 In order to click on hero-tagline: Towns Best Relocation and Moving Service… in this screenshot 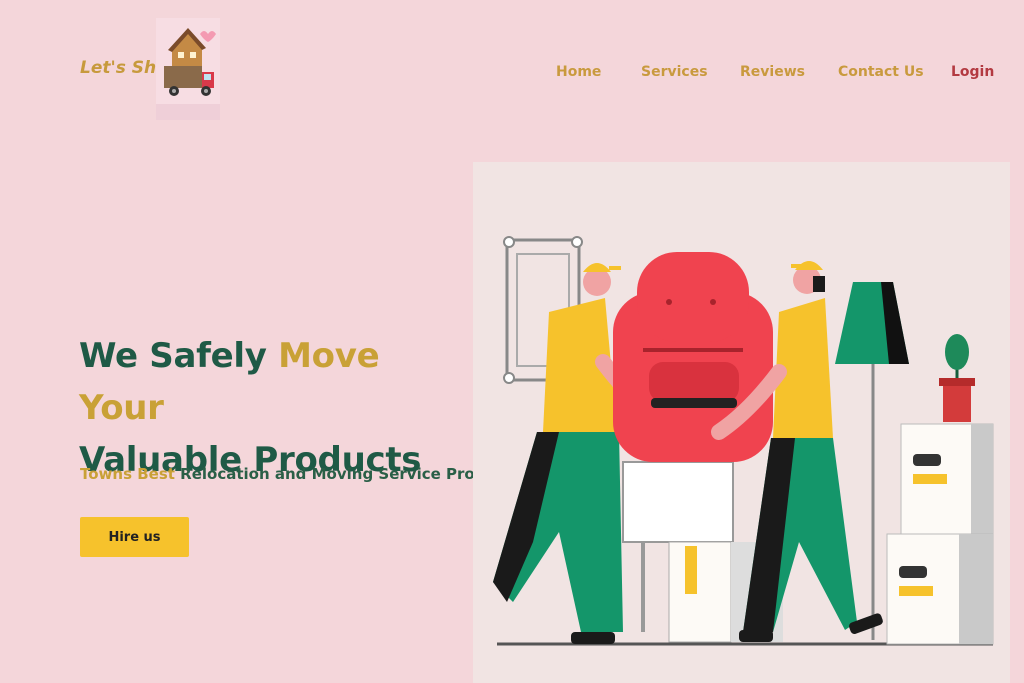, I will do `click(299, 474)`.